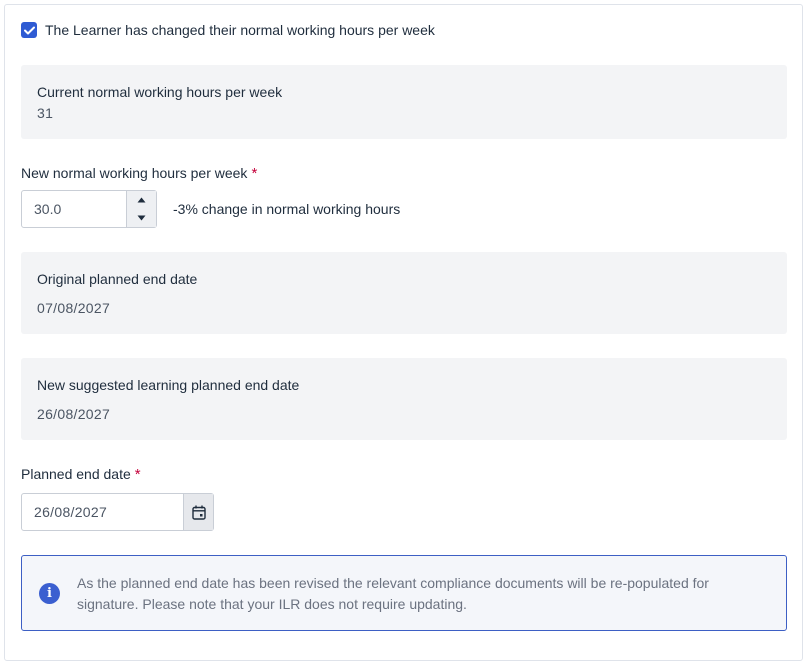  What do you see at coordinates (404, 293) in the screenshot?
I see `original-end-date-panel: Original planned end date 07/08/2027` at bounding box center [404, 293].